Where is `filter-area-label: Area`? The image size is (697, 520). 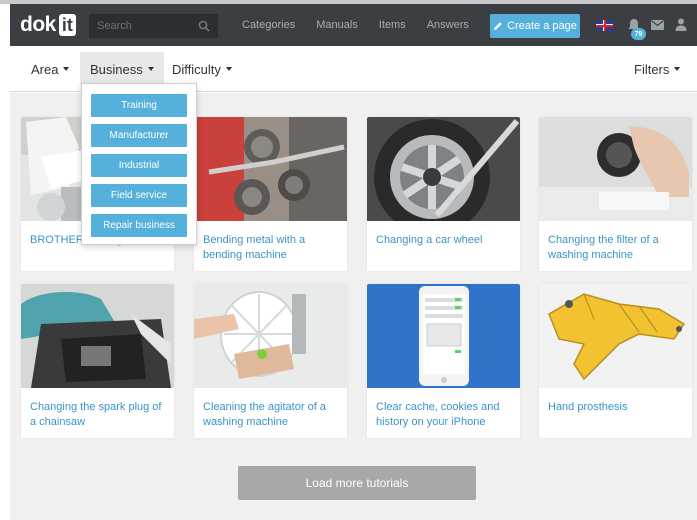 filter-area-label: Area is located at coordinates (45, 69).